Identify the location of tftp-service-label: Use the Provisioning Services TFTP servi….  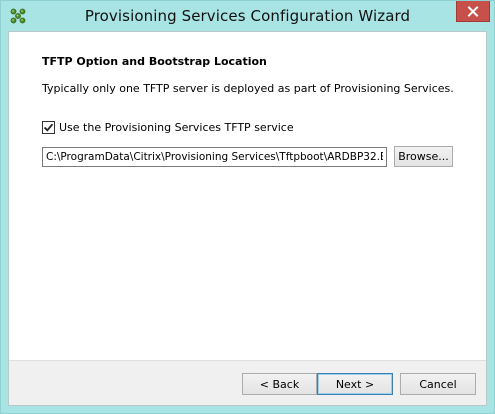
(176, 127).